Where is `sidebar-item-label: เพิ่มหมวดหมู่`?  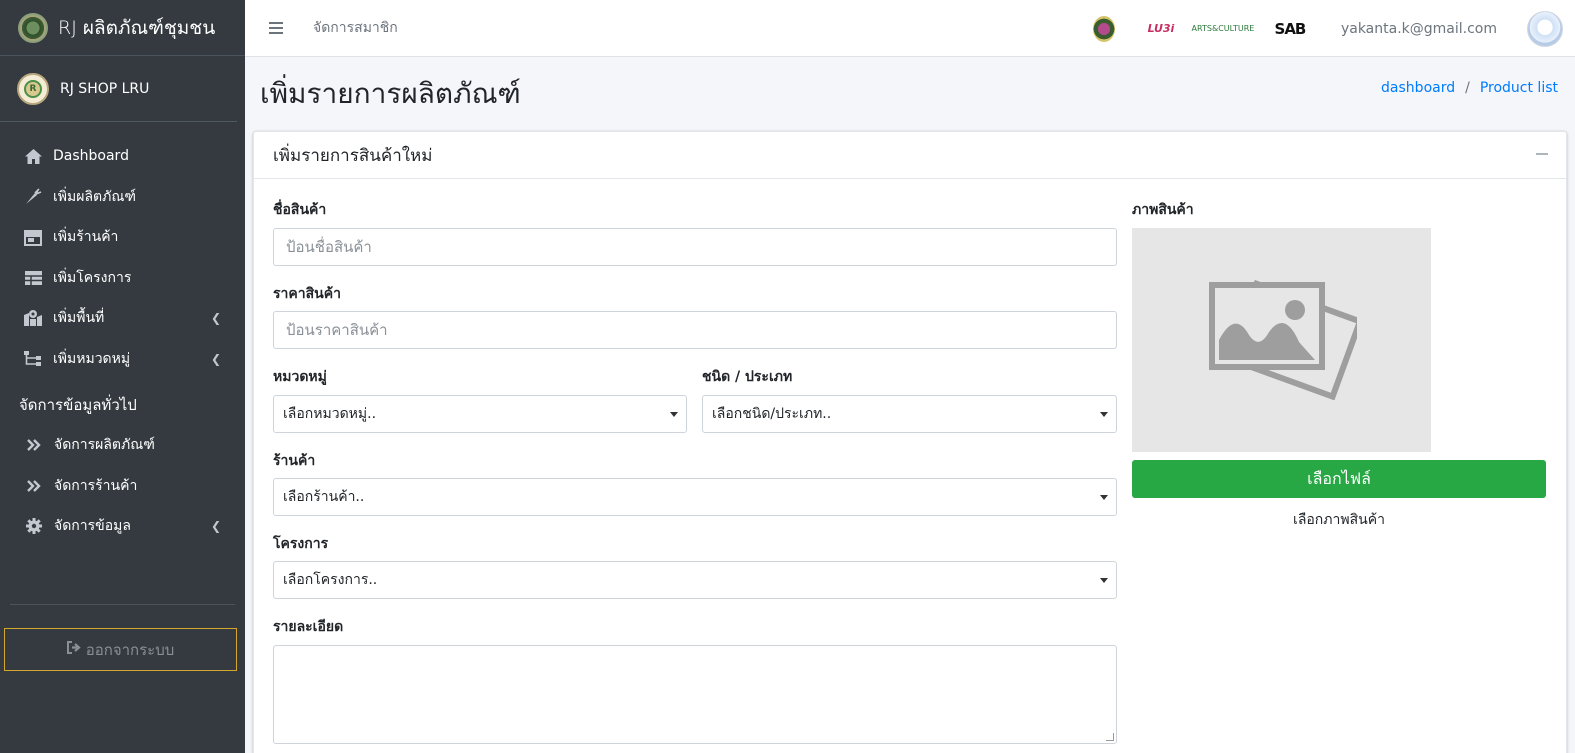 sidebar-item-label: เพิ่มหมวดหมู่ is located at coordinates (92, 358).